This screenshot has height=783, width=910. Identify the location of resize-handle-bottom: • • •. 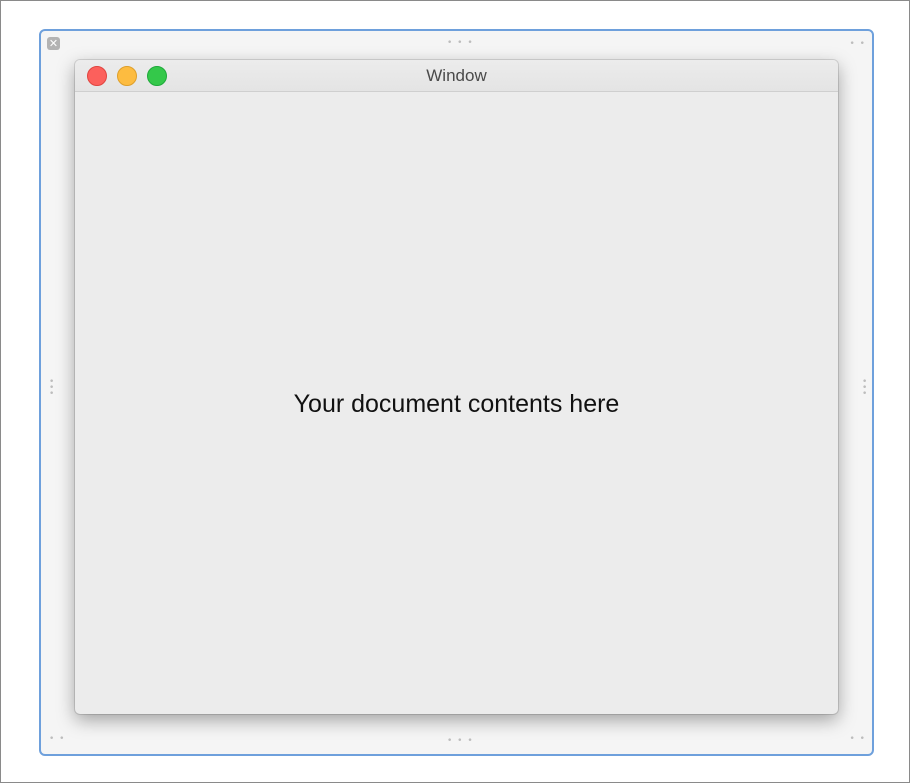
(460, 741).